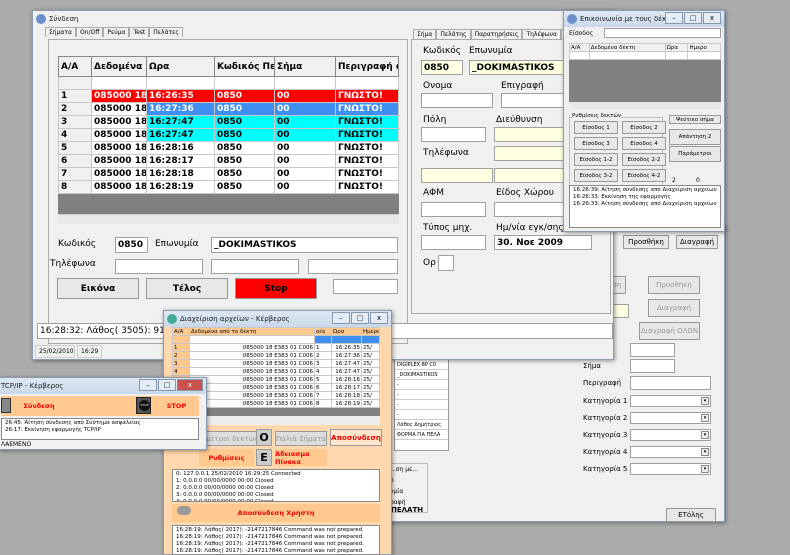  Describe the element at coordinates (252, 331) in the screenshot. I see `column-header: Δεδομένα από το δέκτη` at that location.